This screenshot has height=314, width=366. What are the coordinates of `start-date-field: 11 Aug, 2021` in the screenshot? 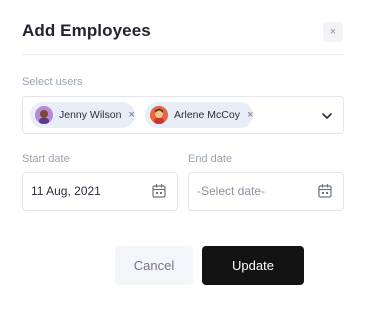 It's located at (100, 191).